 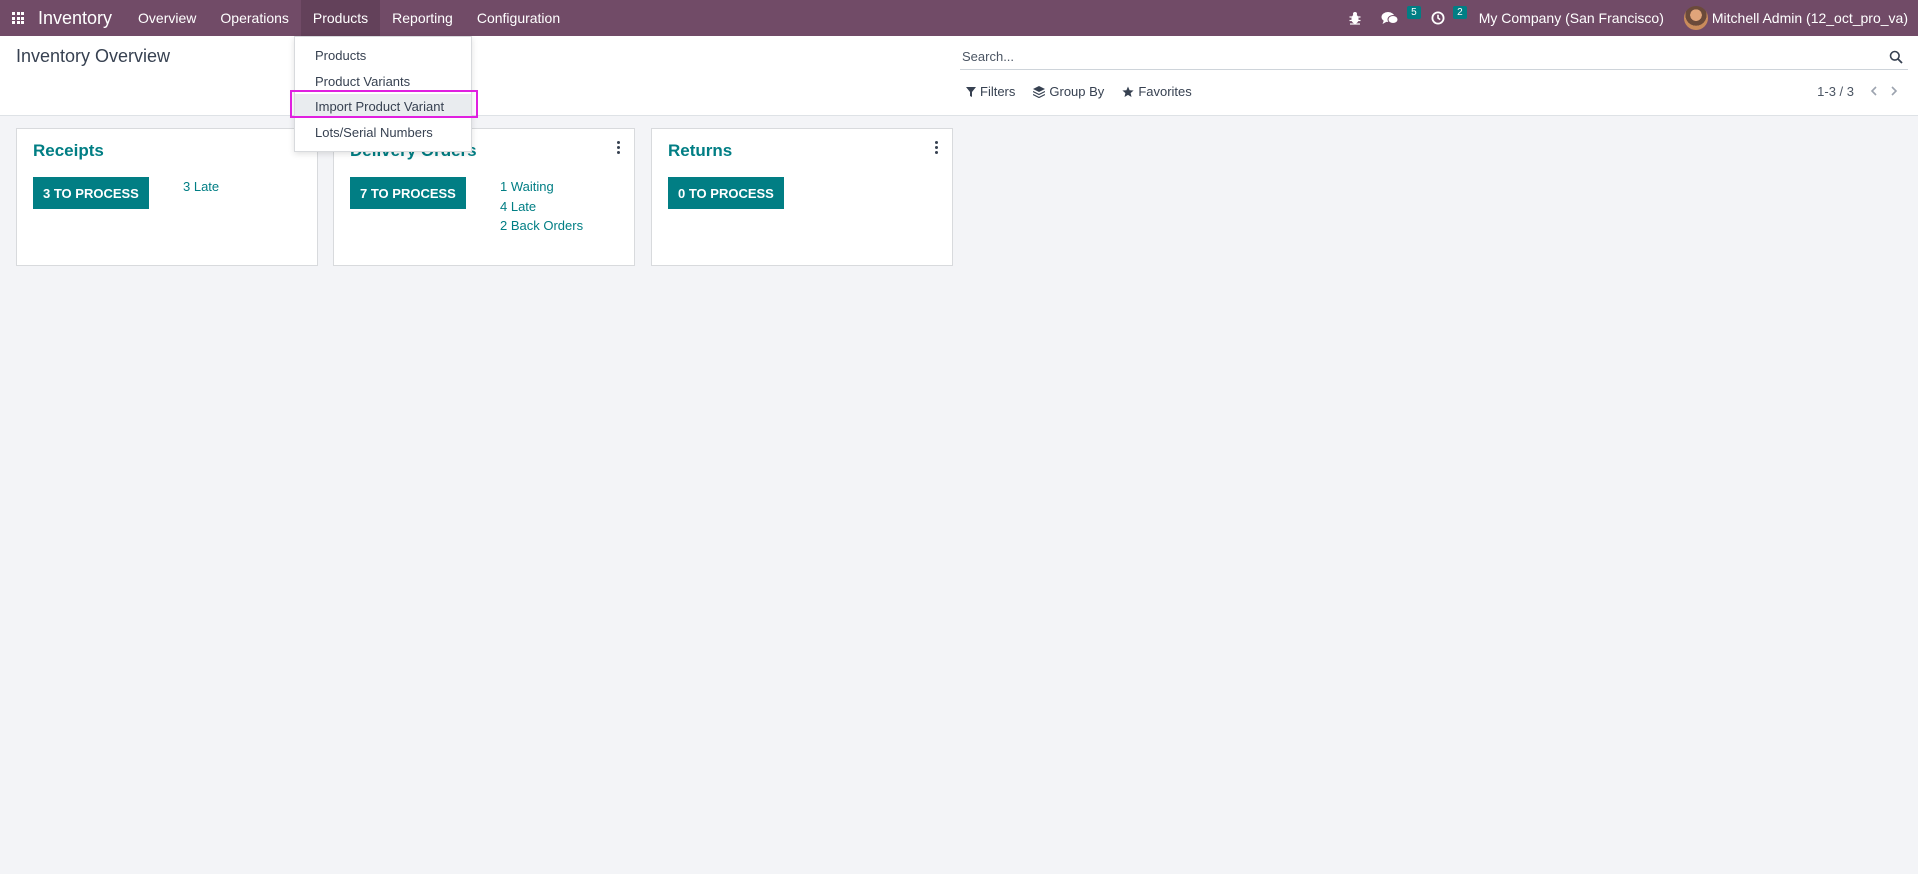 What do you see at coordinates (541, 225) in the screenshot?
I see `back-orders-link: 2 Back Orders` at bounding box center [541, 225].